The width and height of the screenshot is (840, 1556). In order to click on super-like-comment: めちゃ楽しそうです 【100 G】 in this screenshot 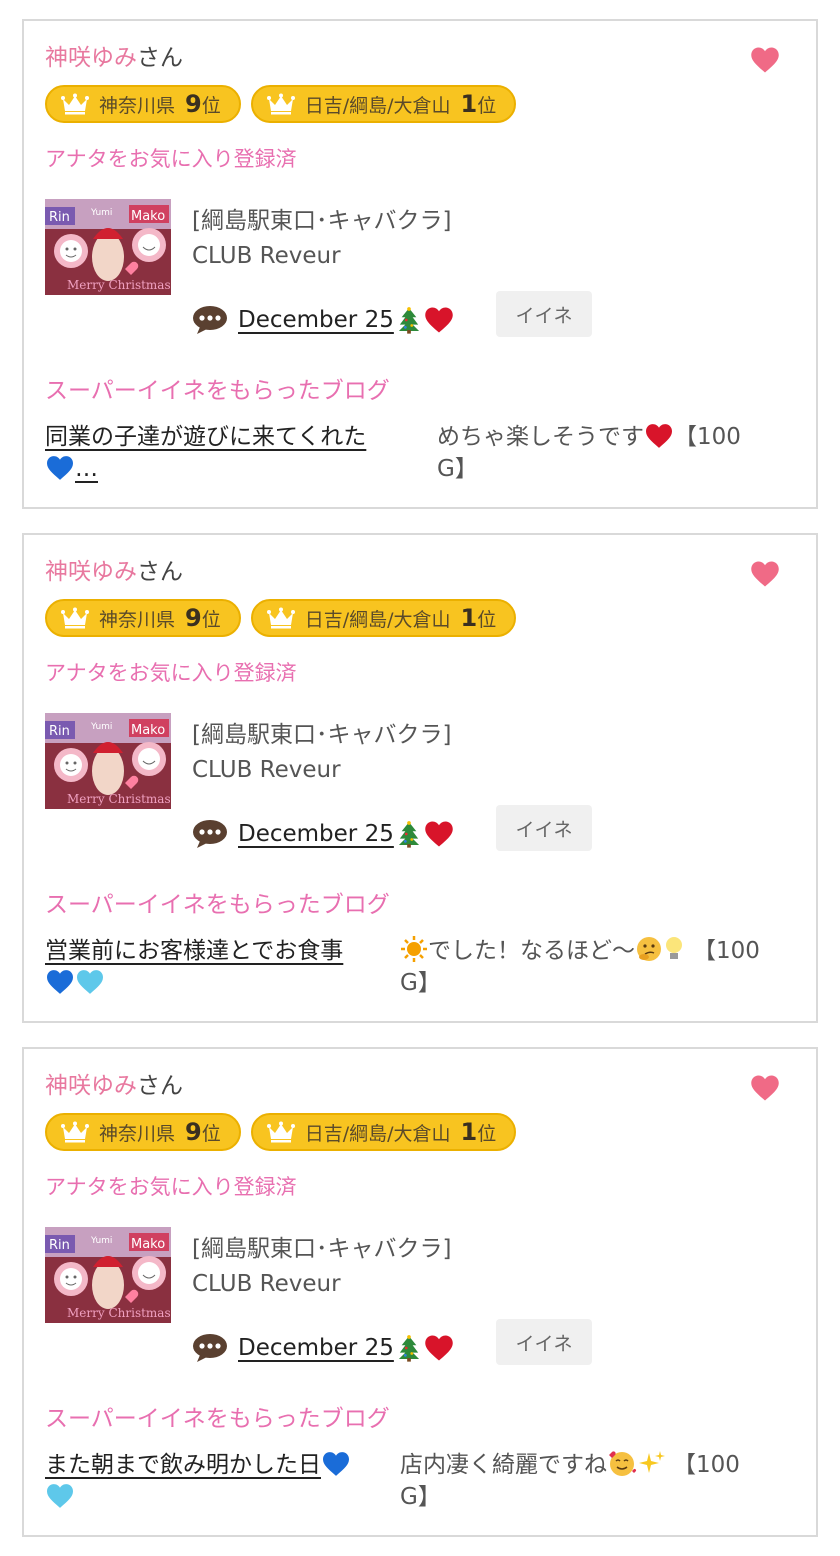, I will do `click(607, 453)`.